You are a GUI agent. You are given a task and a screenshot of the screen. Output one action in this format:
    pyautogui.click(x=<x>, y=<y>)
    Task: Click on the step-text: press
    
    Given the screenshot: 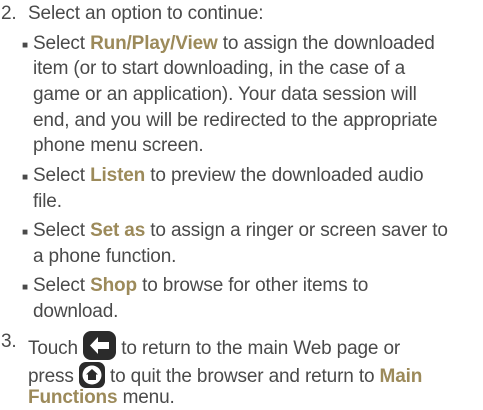 What is the action you would take?
    pyautogui.click(x=51, y=376)
    